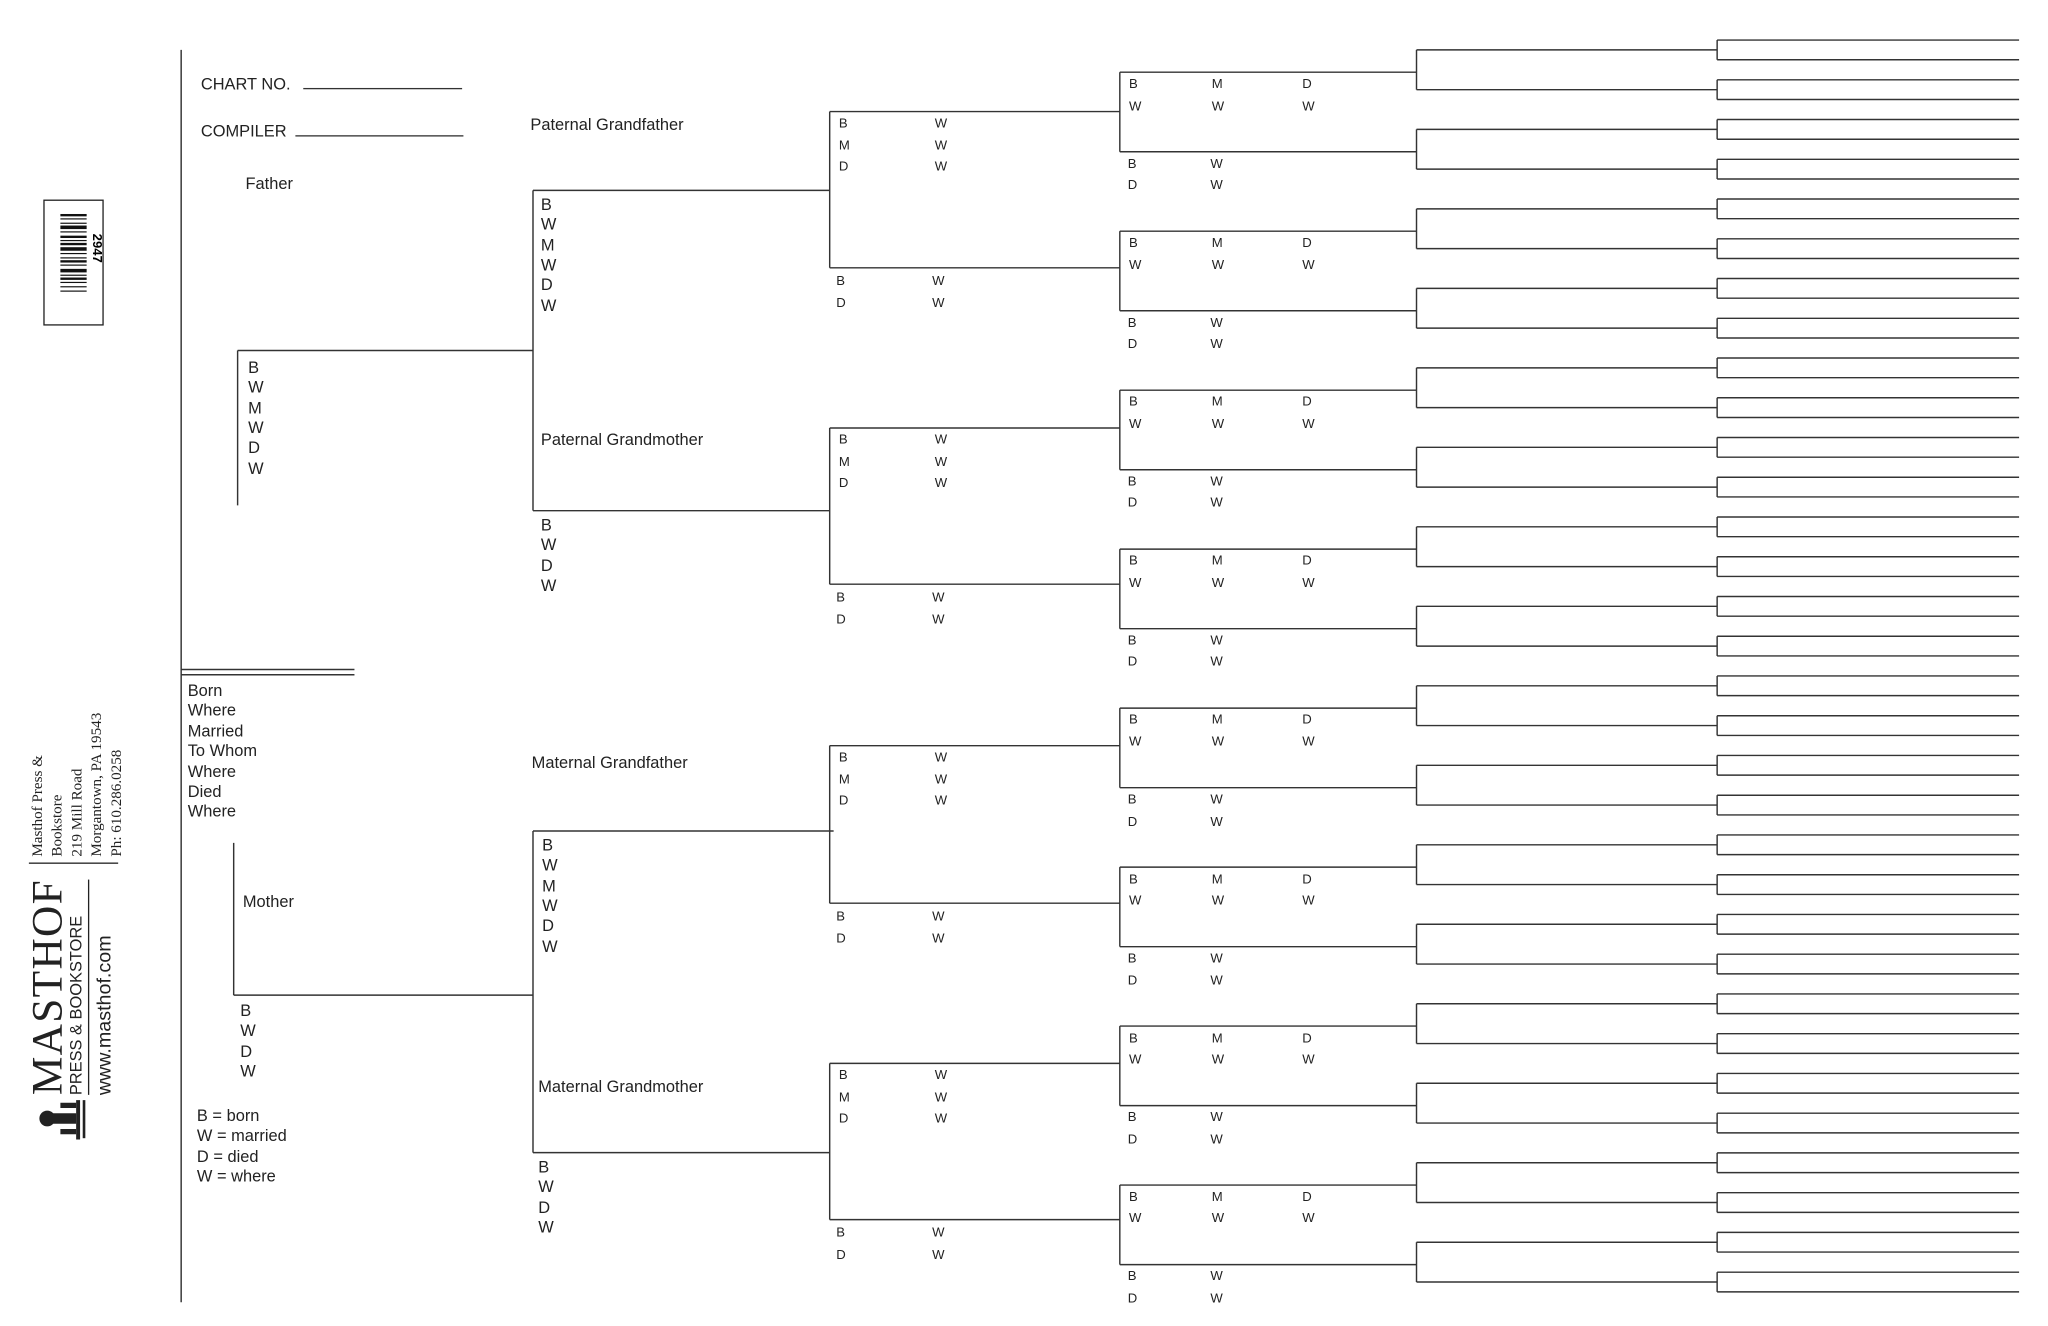  I want to click on chart-number-field: CHART NO., so click(331, 84).